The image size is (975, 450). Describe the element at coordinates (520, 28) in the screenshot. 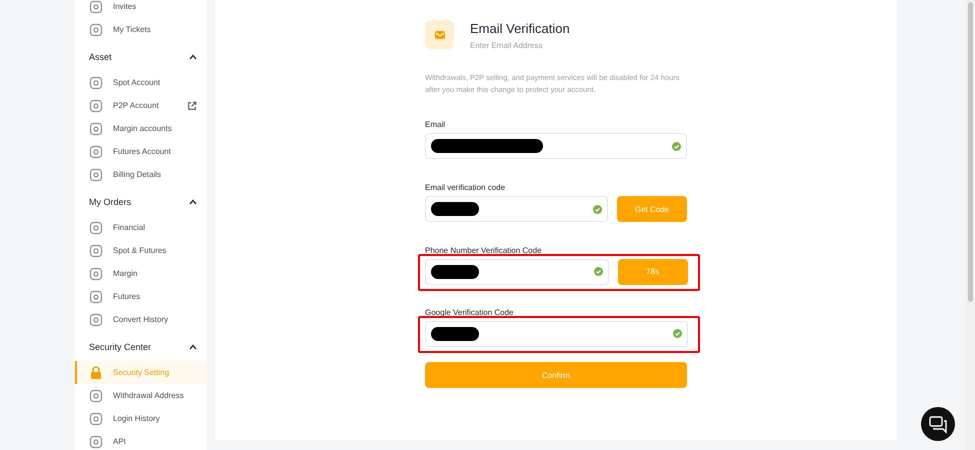

I see `form-title: Email Verification` at that location.